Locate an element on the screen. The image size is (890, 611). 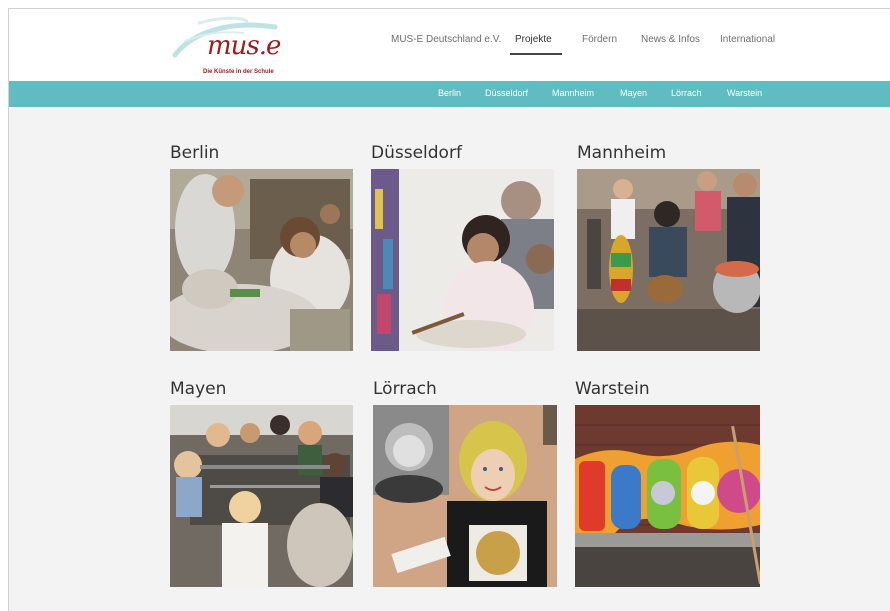
subnav-item-mannheim: Mannheim is located at coordinates (573, 93).